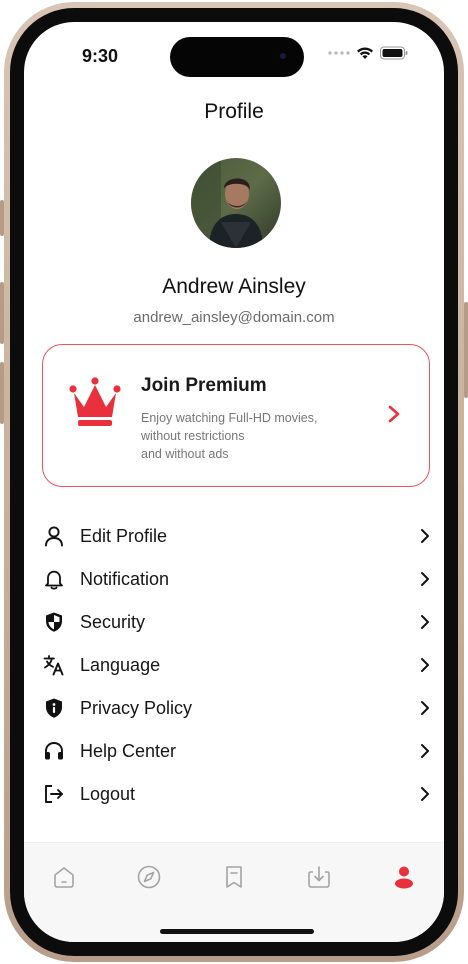 The width and height of the screenshot is (468, 964). I want to click on headphones-icon, so click(54, 751).